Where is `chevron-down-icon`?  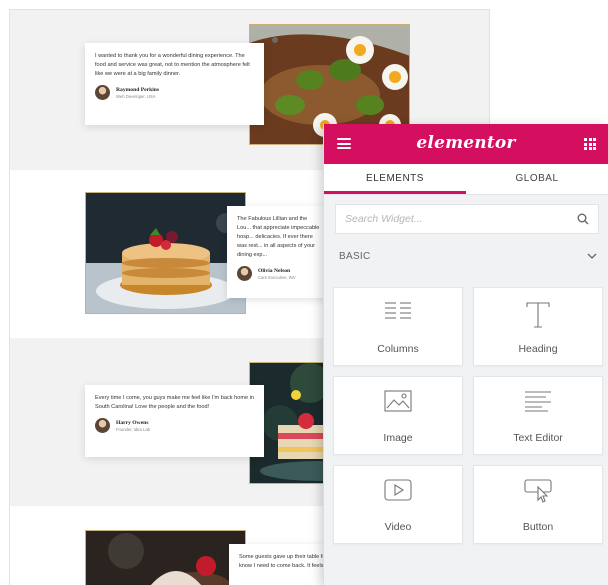
chevron-down-icon is located at coordinates (592, 256).